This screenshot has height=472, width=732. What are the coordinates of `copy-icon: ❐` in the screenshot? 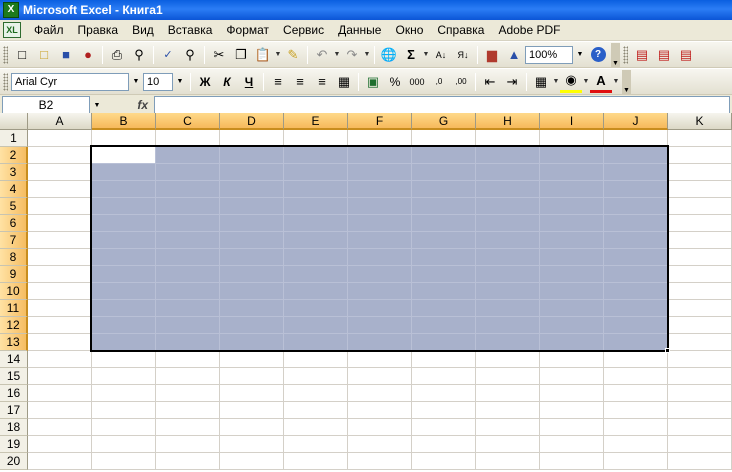 It's located at (241, 55).